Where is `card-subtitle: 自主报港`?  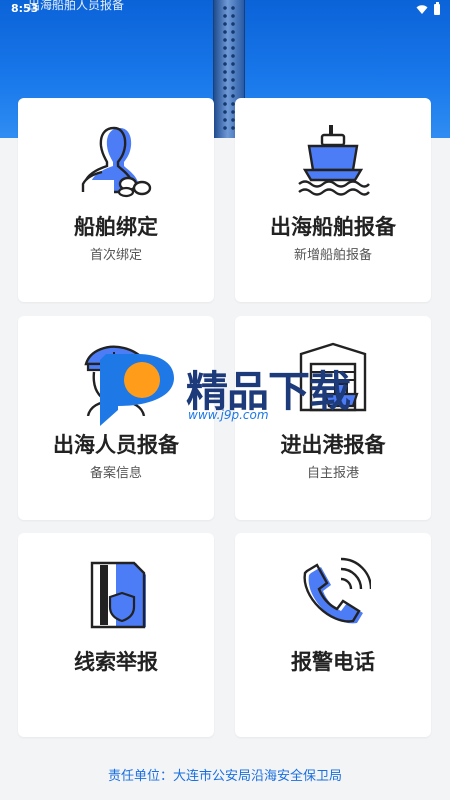
card-subtitle: 自主报港 is located at coordinates (332, 473).